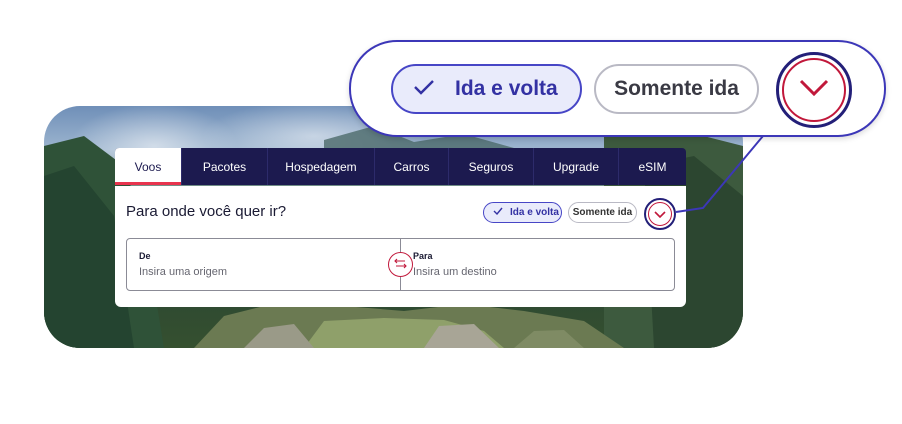  I want to click on one-way-option: Somente ida, so click(602, 212).